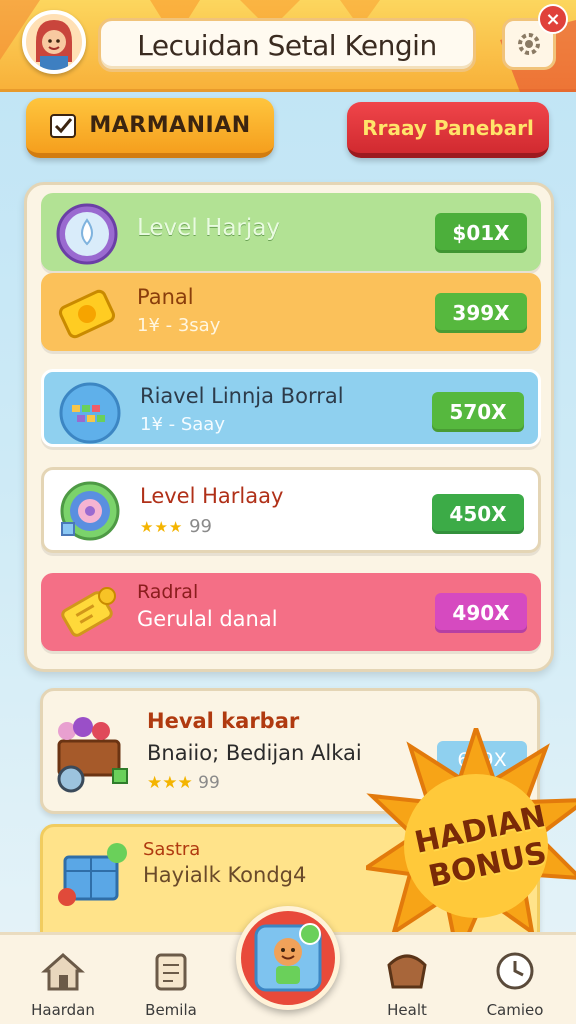  What do you see at coordinates (54, 42) in the screenshot?
I see `player-avatar` at bounding box center [54, 42].